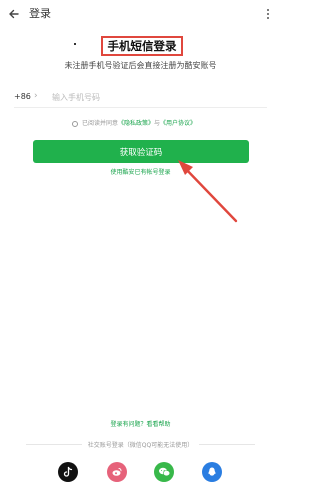 The width and height of the screenshot is (320, 500). What do you see at coordinates (36, 96) in the screenshot?
I see `chevron-right-icon: ›` at bounding box center [36, 96].